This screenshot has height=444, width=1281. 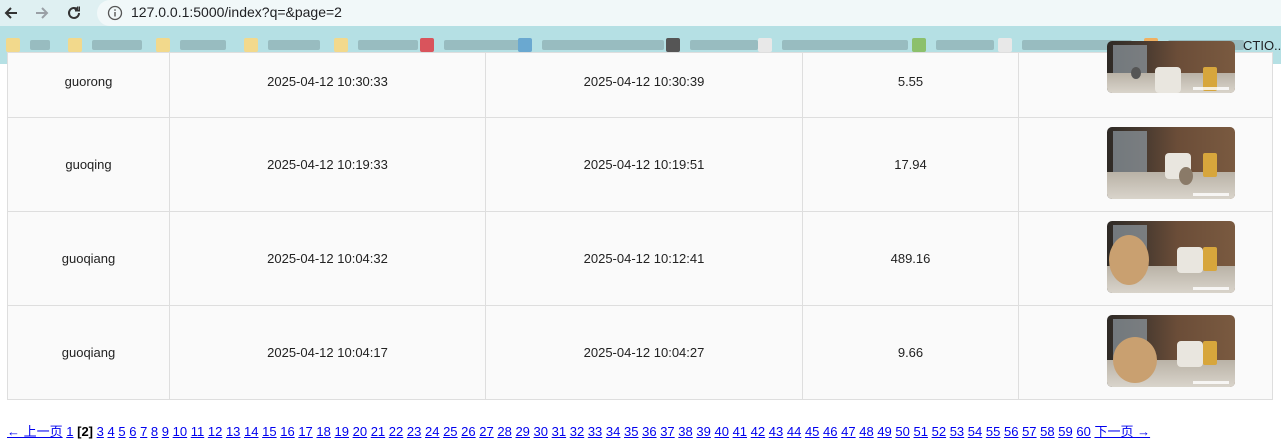 What do you see at coordinates (100, 431) in the screenshot?
I see `page-link-3: 3` at bounding box center [100, 431].